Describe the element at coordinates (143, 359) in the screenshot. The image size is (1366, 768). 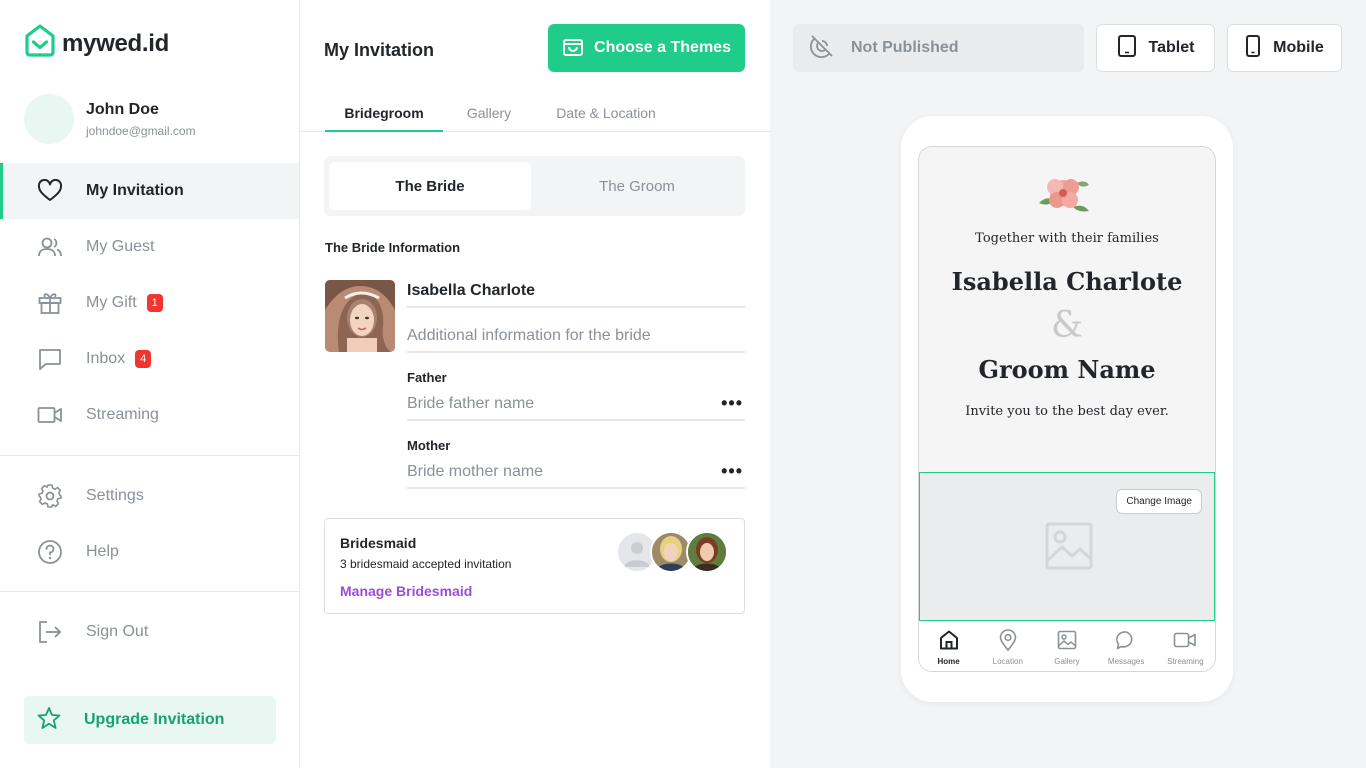
I see `inbox-count-badge: 4` at that location.